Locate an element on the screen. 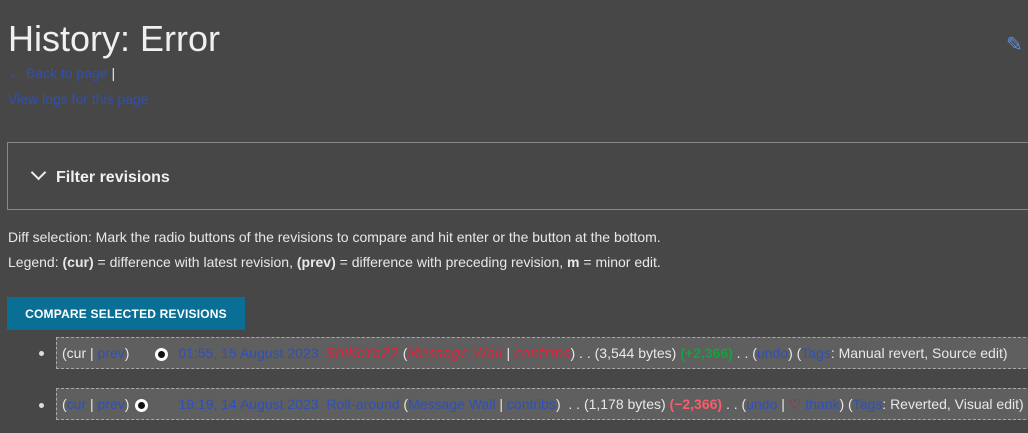  user-link: ShiKoYa22 is located at coordinates (362, 354).